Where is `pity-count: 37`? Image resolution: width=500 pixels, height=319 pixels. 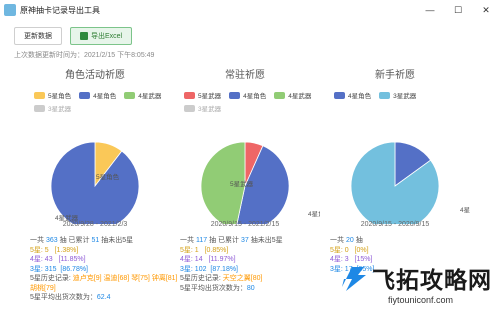
pity-count: 37 is located at coordinates (244, 240).